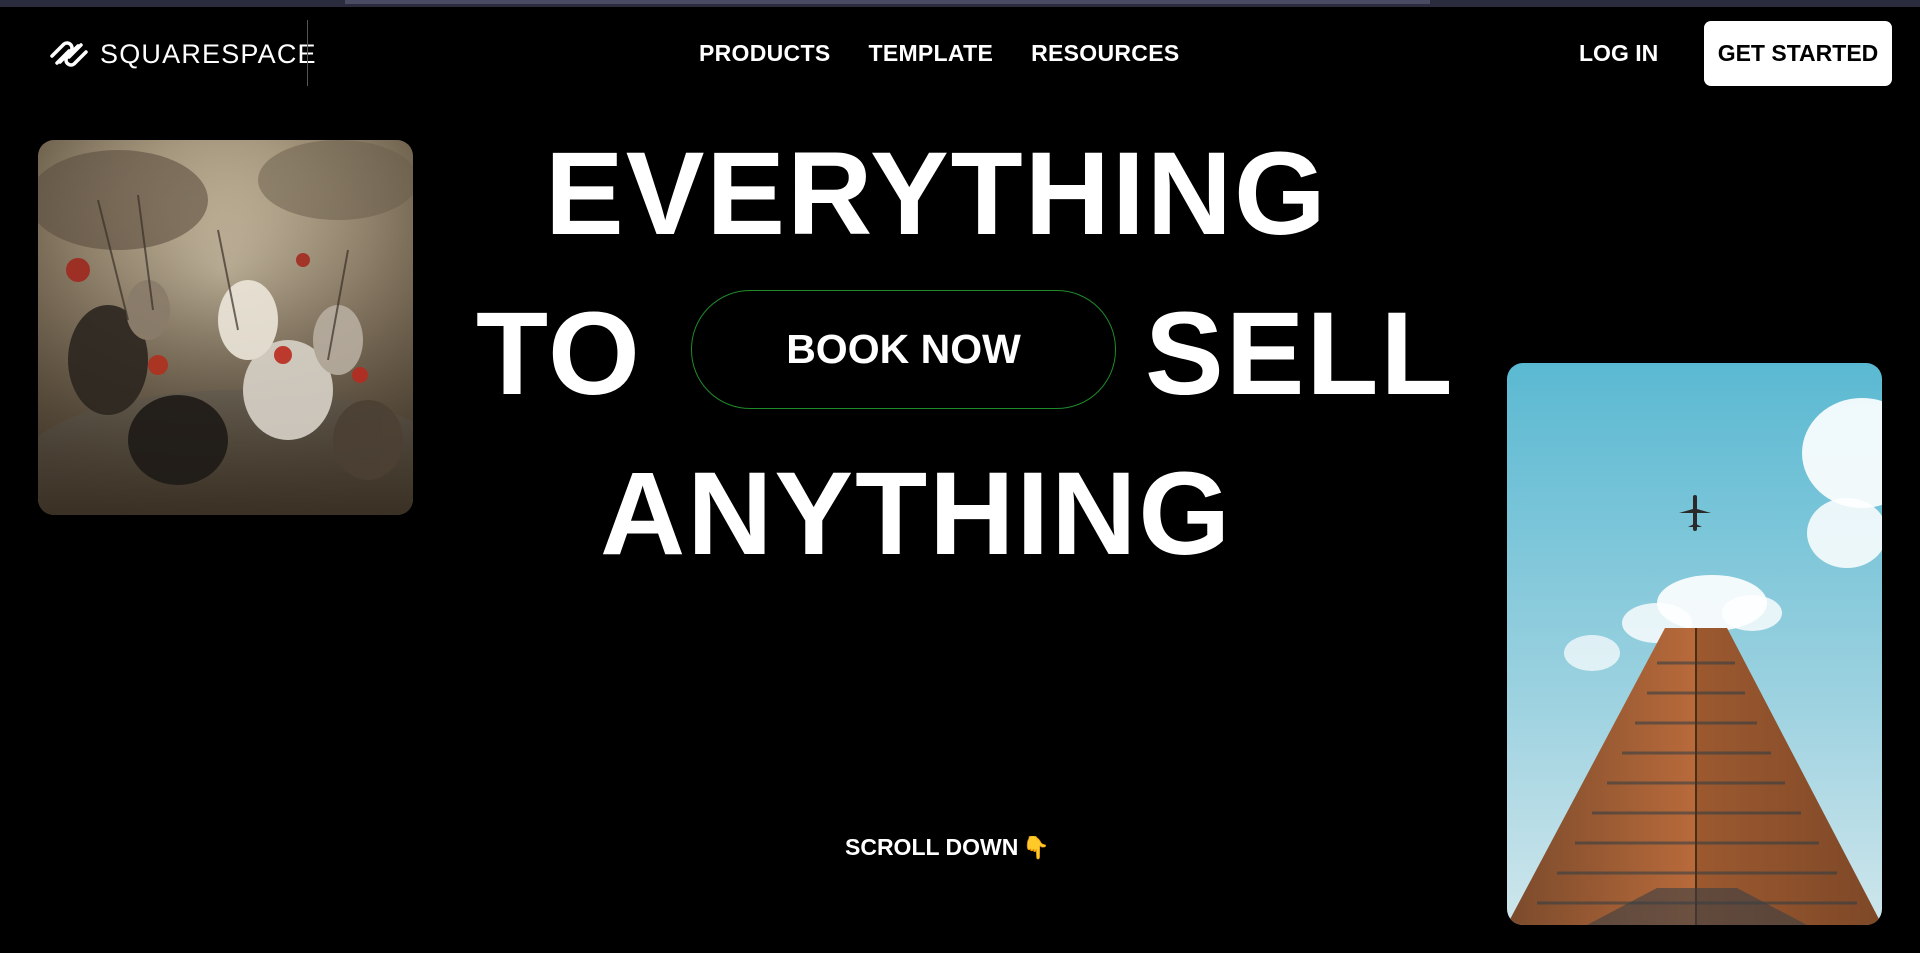 The image size is (1920, 953). What do you see at coordinates (930, 53) in the screenshot?
I see `nav-item-template: TEMPLATE` at bounding box center [930, 53].